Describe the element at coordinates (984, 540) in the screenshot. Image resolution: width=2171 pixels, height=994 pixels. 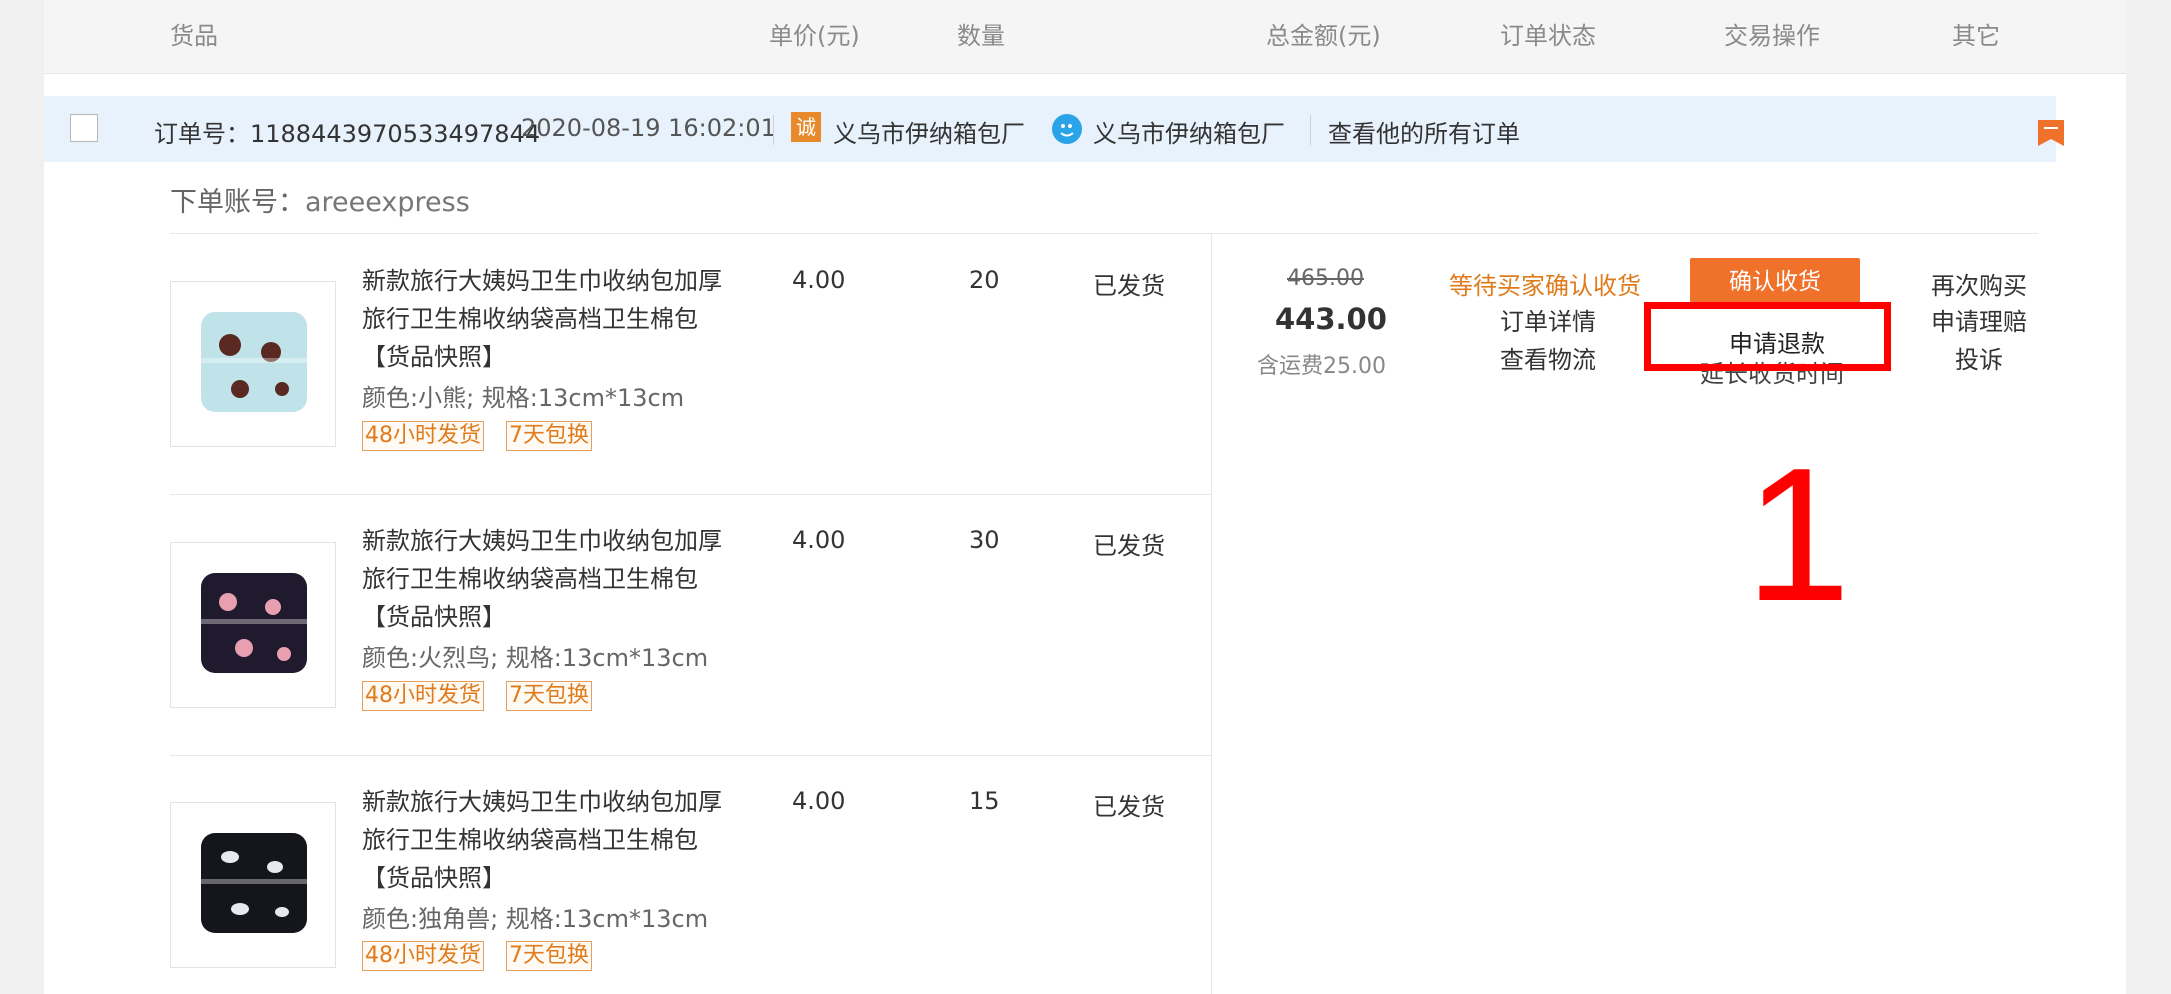
I see `item-quantity: 30` at that location.